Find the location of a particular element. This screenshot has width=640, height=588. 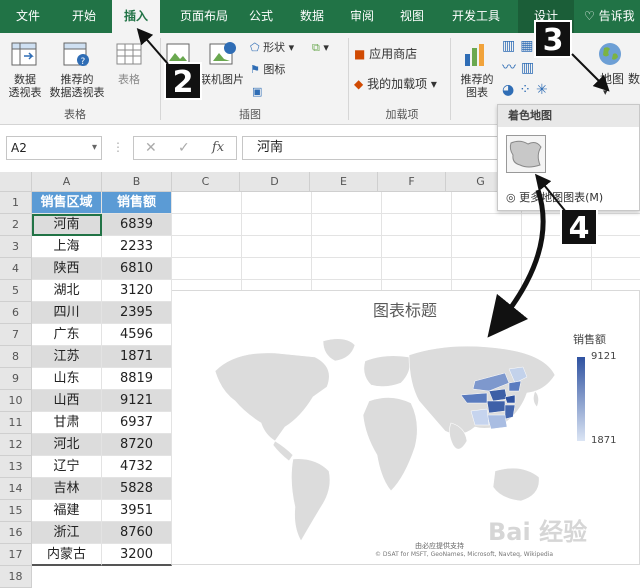

row-header: 12 is located at coordinates (16, 445).